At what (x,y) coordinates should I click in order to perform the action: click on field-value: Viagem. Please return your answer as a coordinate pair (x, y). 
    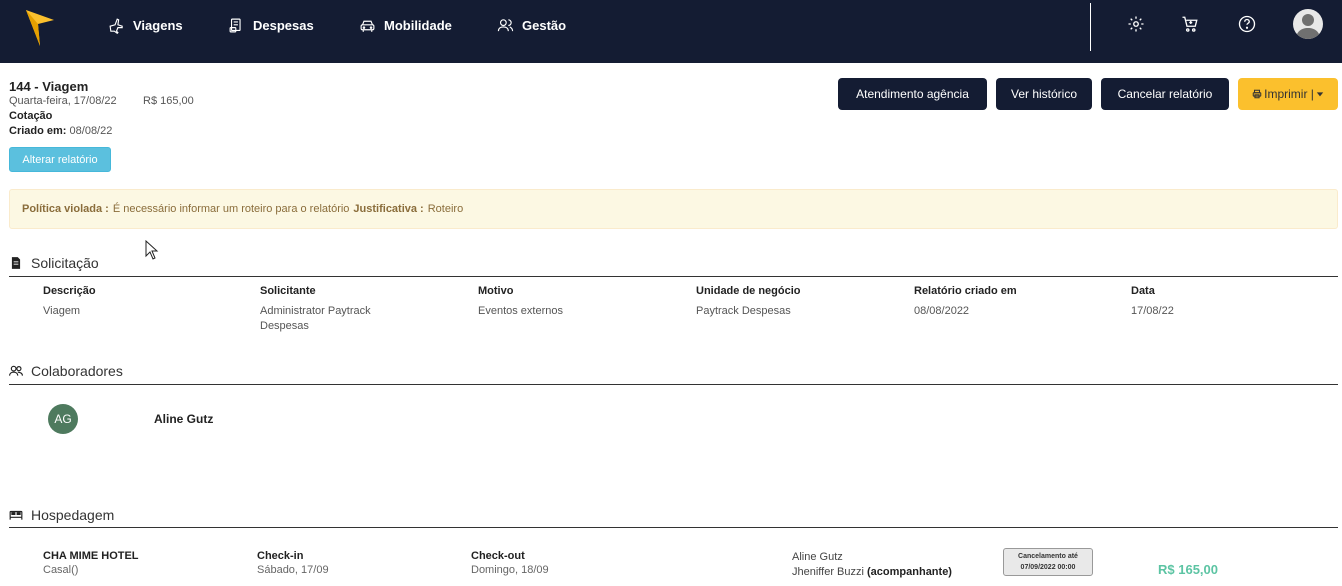
    Looking at the image, I should click on (62, 311).